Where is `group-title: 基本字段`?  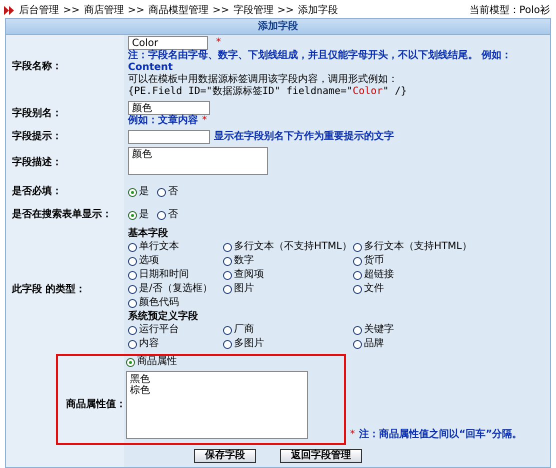 group-title: 基本字段 is located at coordinates (148, 234).